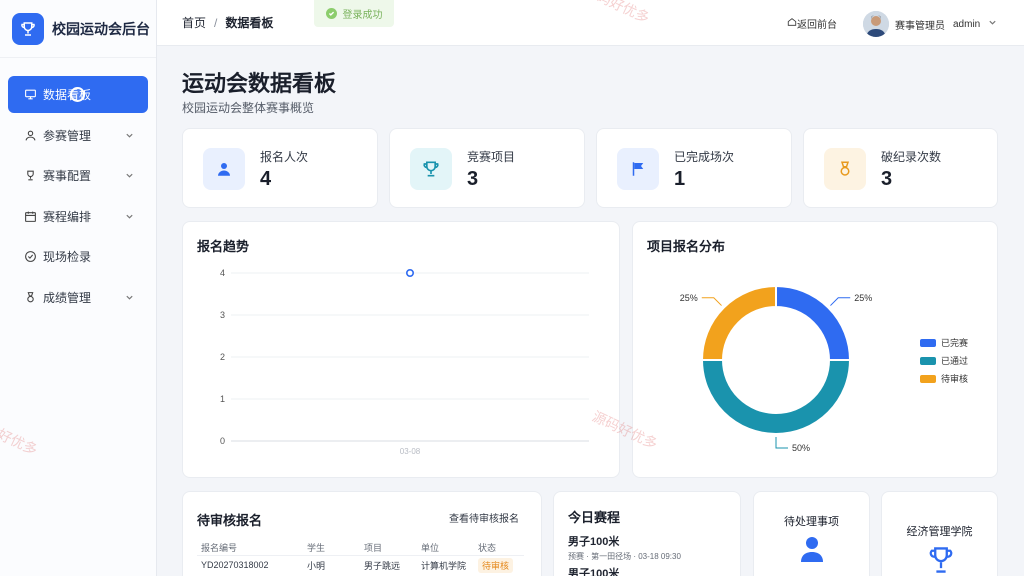 This screenshot has width=1024, height=576. What do you see at coordinates (967, 24) in the screenshot?
I see `user-name: admin` at bounding box center [967, 24].